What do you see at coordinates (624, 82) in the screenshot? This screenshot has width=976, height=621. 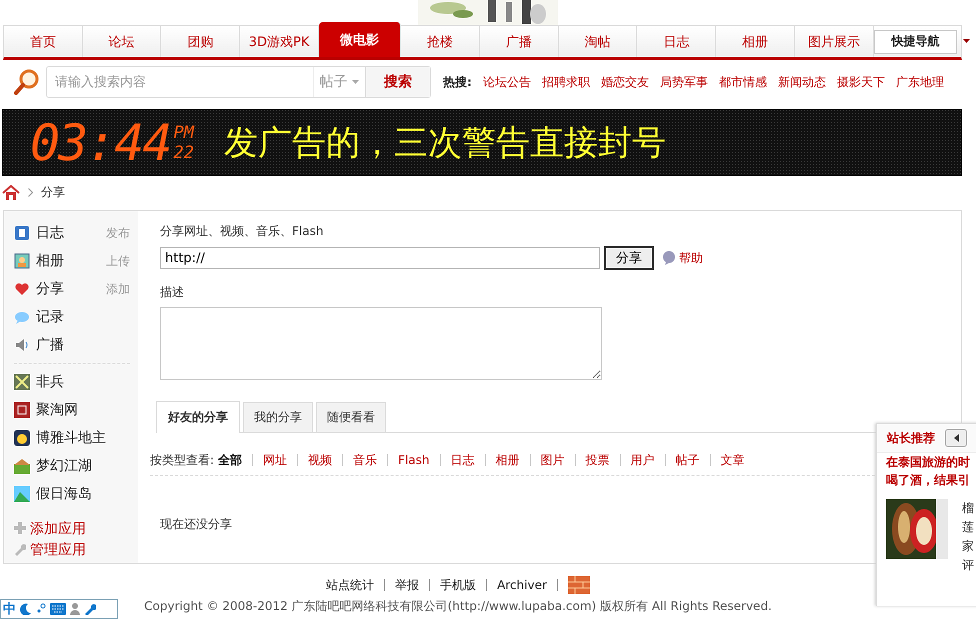 I see `hot-link: 婚恋交友` at bounding box center [624, 82].